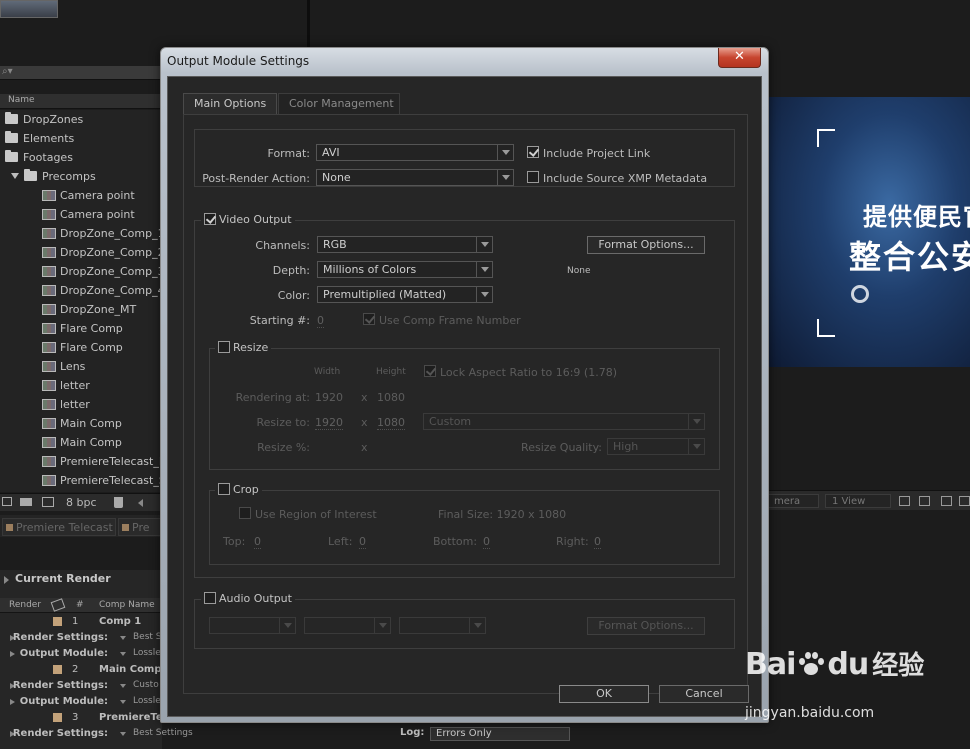  I want to click on resize-quality-select: High, so click(656, 446).